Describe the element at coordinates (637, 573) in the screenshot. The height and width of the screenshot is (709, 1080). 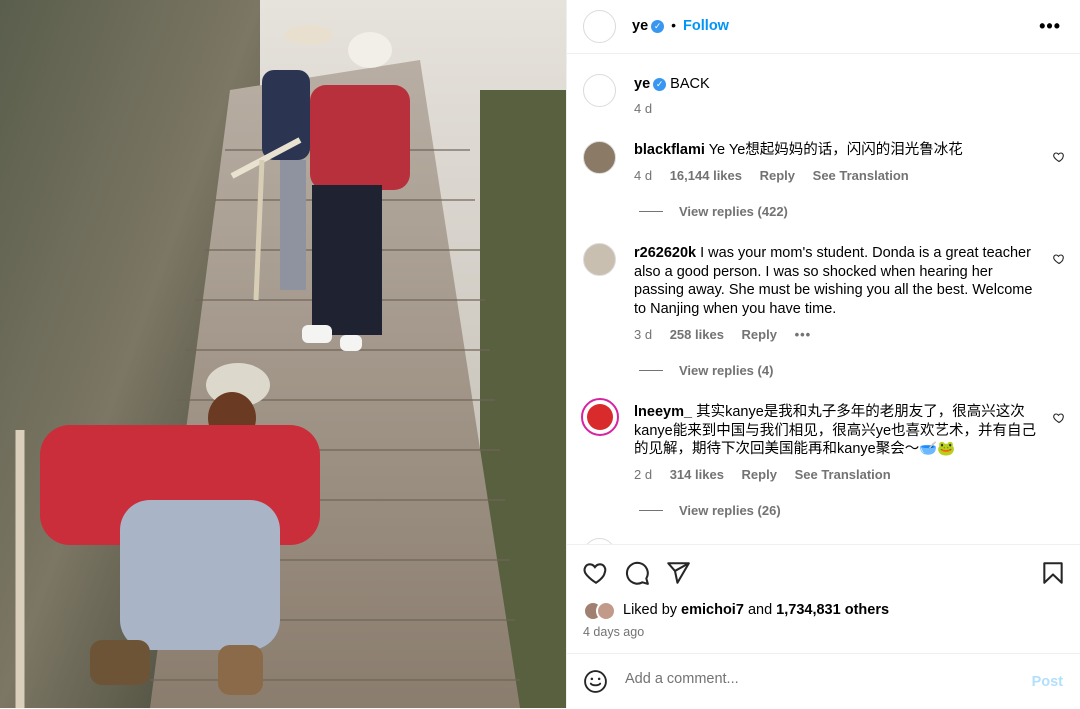
I see `comment-icon` at that location.